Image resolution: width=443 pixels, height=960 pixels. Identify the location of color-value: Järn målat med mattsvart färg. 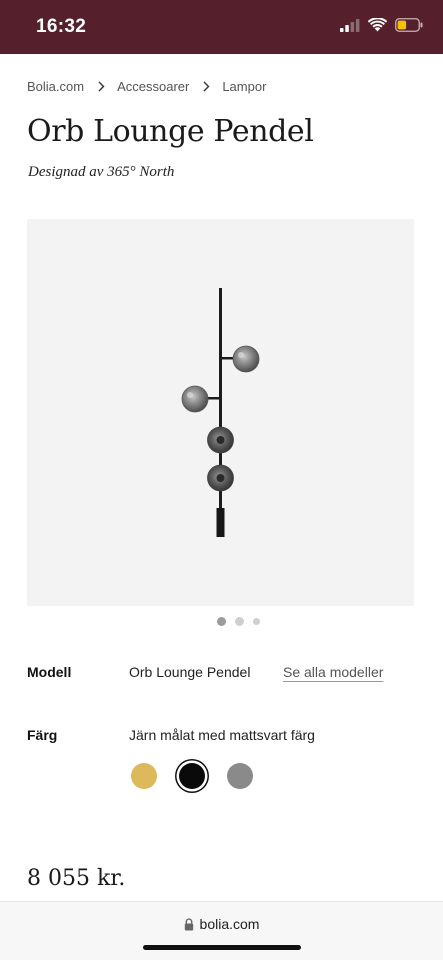
(222, 735).